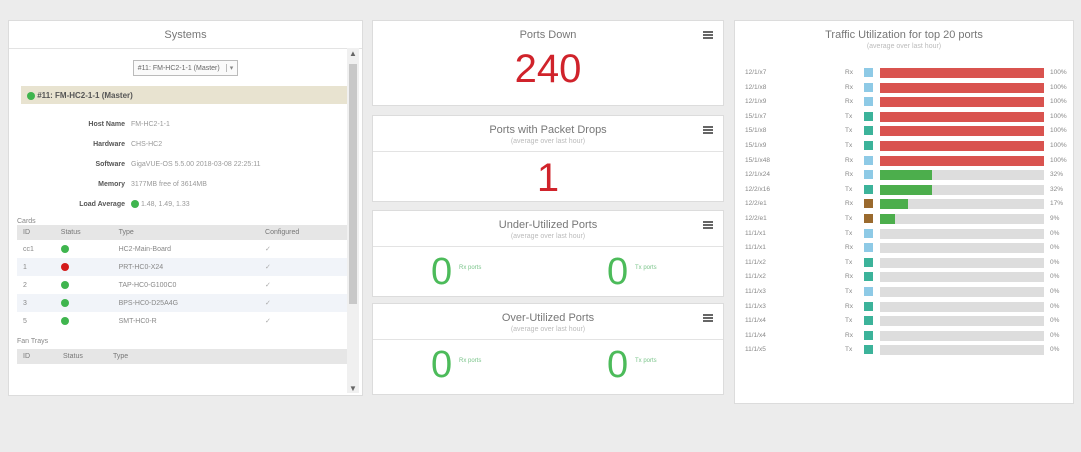  What do you see at coordinates (196, 164) in the screenshot?
I see `detail-value: GigaVUE-OS 5.5.00 2018-03-08 22:25:11` at bounding box center [196, 164].